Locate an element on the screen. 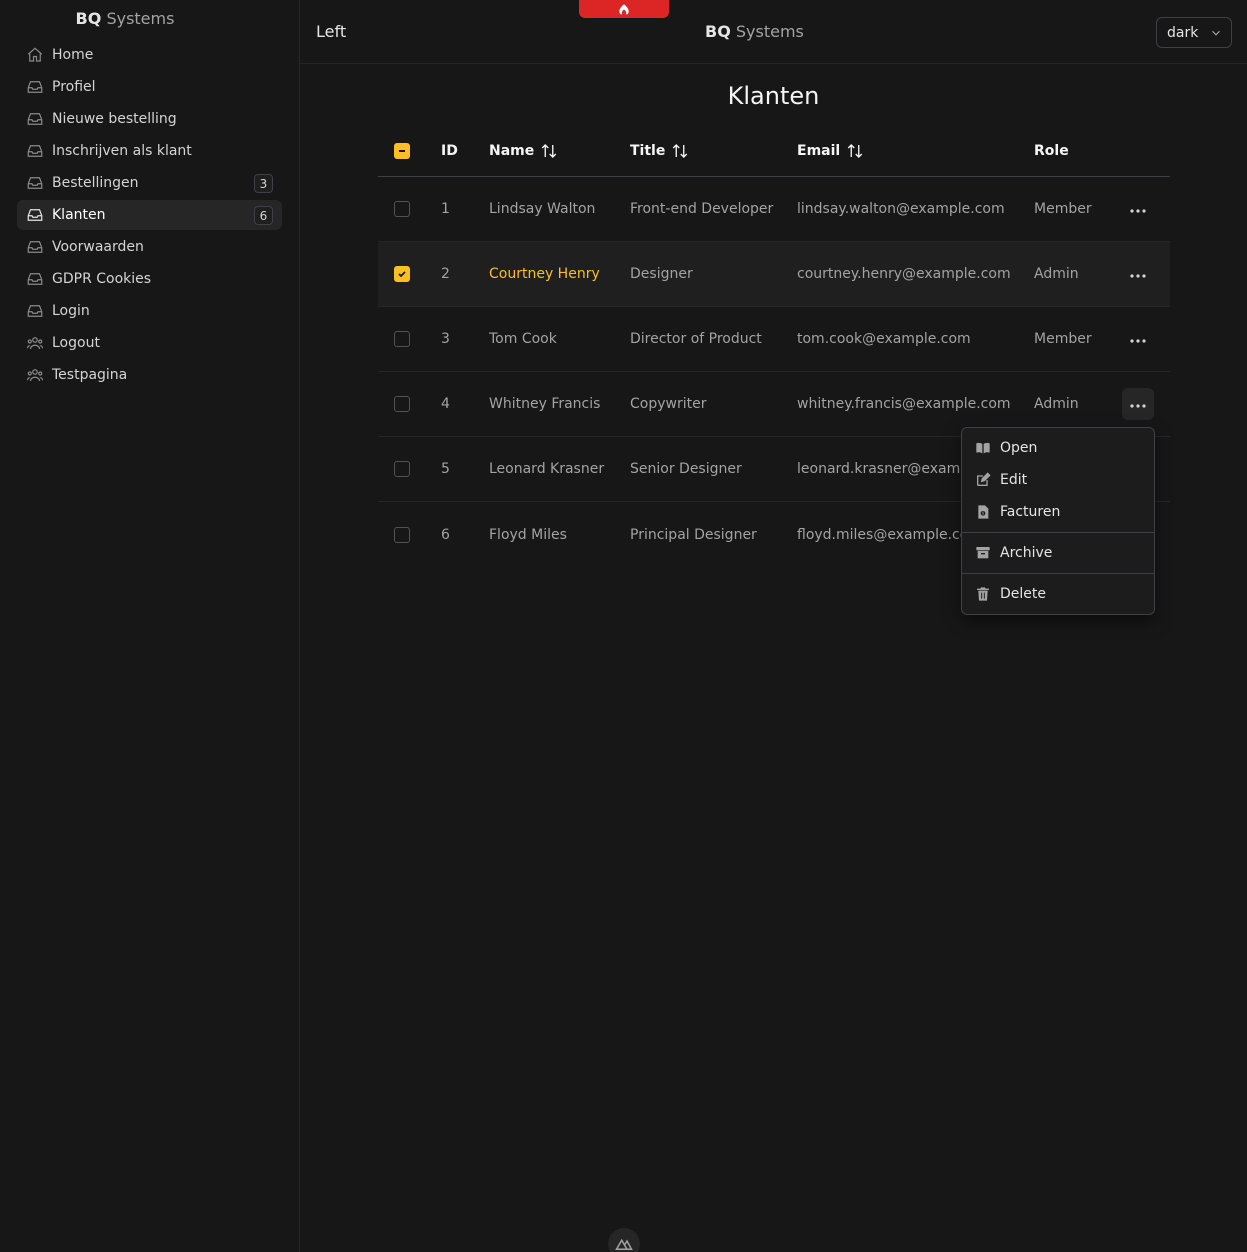 The height and width of the screenshot is (1252, 1247). menu-item-label: Open is located at coordinates (1019, 448).